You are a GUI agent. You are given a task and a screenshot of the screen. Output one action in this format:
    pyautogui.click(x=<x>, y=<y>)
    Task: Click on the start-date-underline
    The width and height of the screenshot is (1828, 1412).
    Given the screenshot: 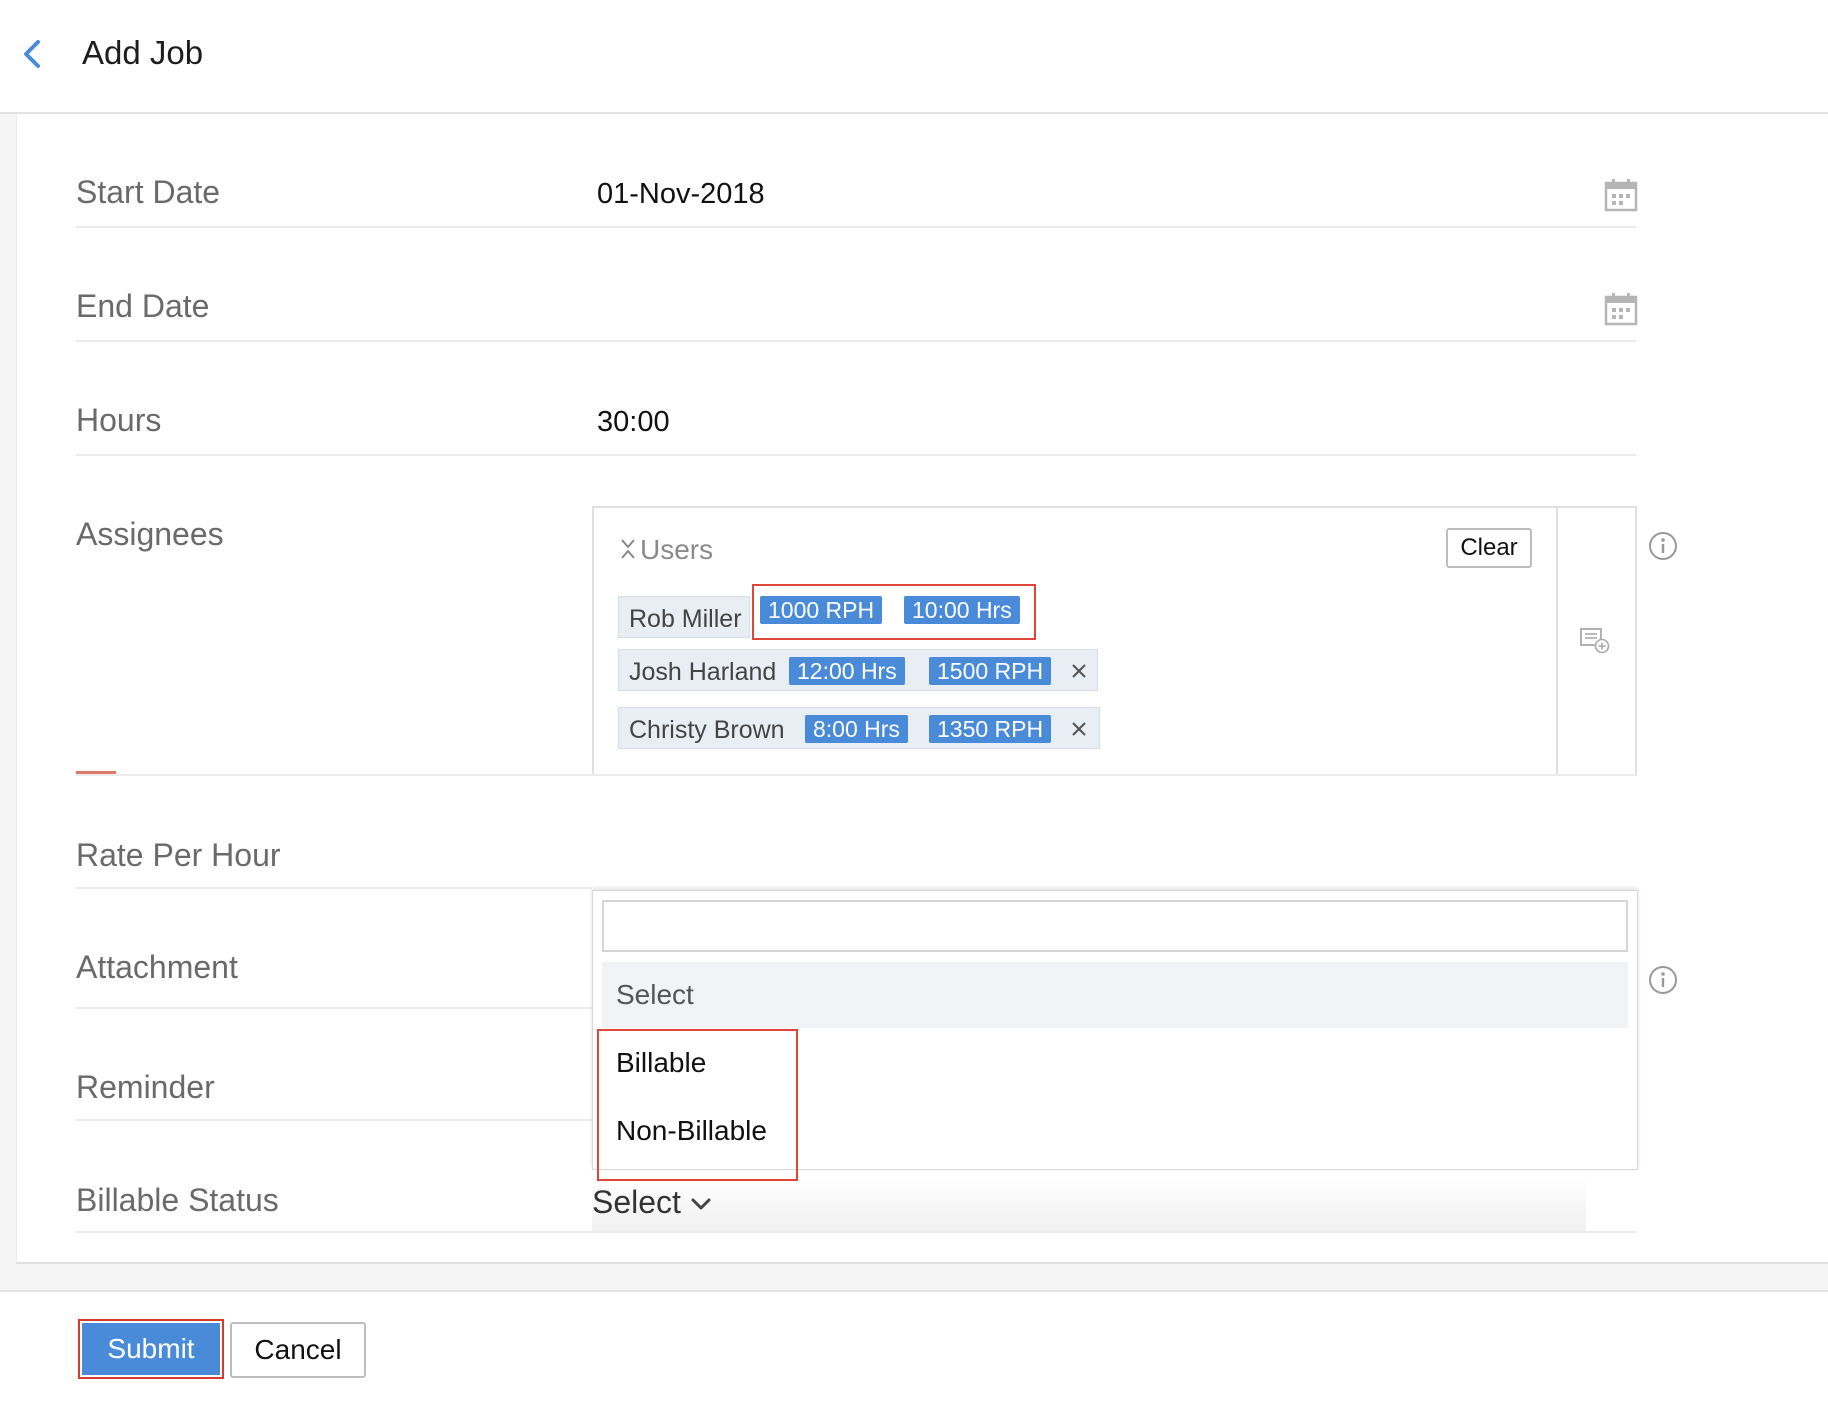 What is the action you would take?
    pyautogui.click(x=856, y=227)
    